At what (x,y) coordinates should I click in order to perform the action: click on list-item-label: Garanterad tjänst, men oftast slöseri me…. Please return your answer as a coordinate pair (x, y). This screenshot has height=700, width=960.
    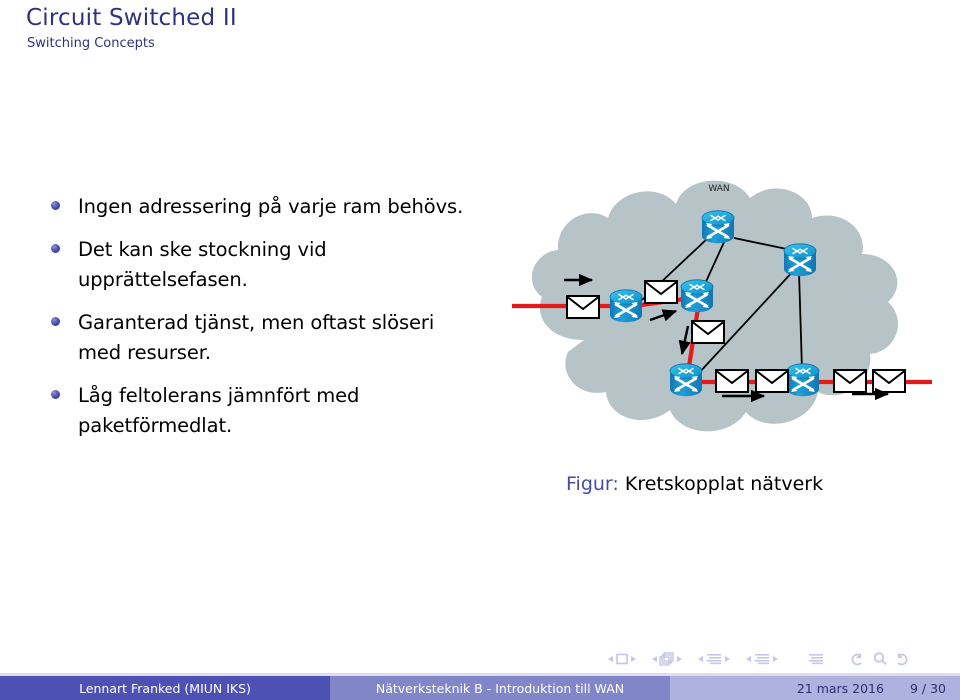
    Looking at the image, I should click on (256, 337).